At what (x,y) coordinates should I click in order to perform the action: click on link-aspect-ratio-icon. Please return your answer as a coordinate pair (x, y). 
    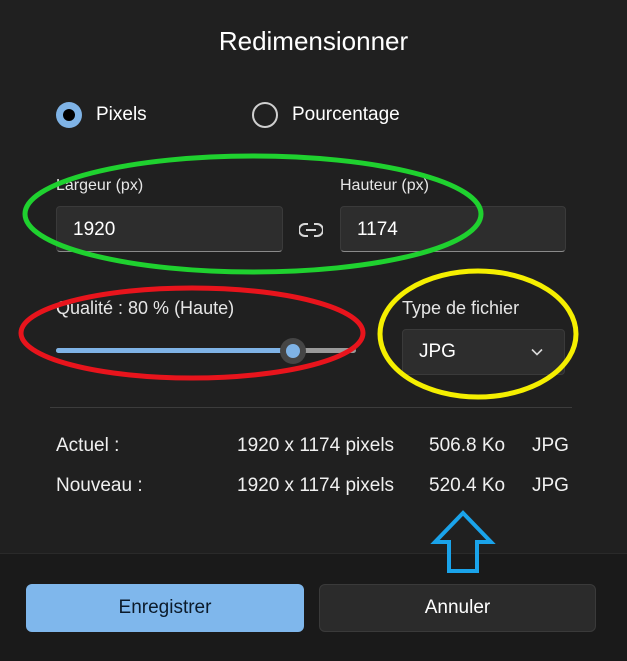
    Looking at the image, I should click on (311, 230).